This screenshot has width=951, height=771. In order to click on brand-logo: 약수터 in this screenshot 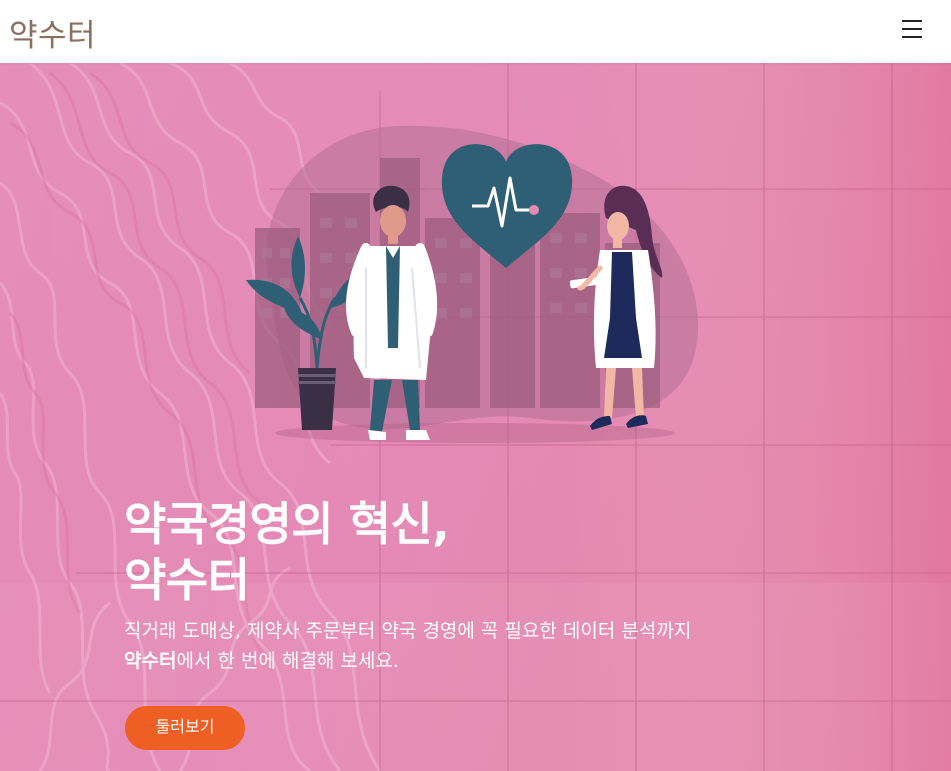, I will do `click(52, 32)`.